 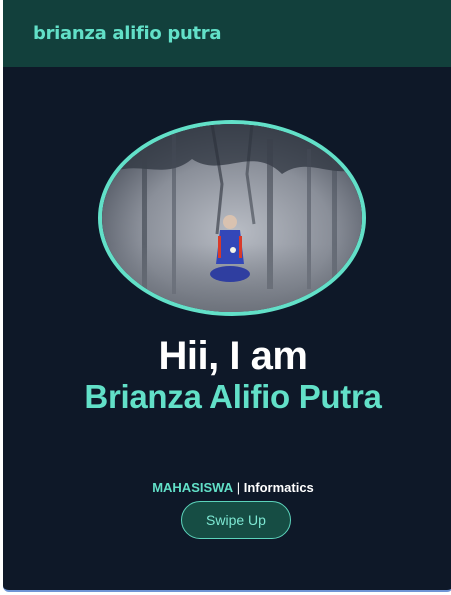 I want to click on full-name-heading: Brianza Alifio Putra, so click(x=233, y=396).